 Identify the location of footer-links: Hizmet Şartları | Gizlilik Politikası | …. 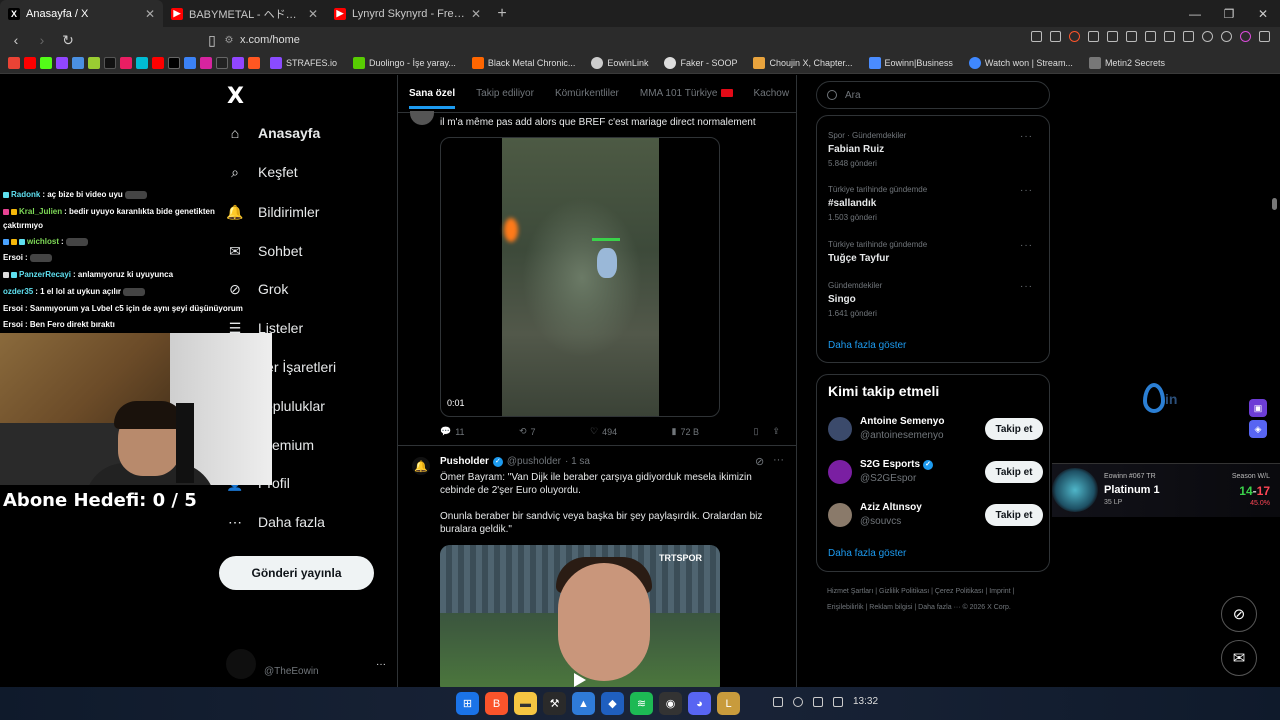
(937, 600).